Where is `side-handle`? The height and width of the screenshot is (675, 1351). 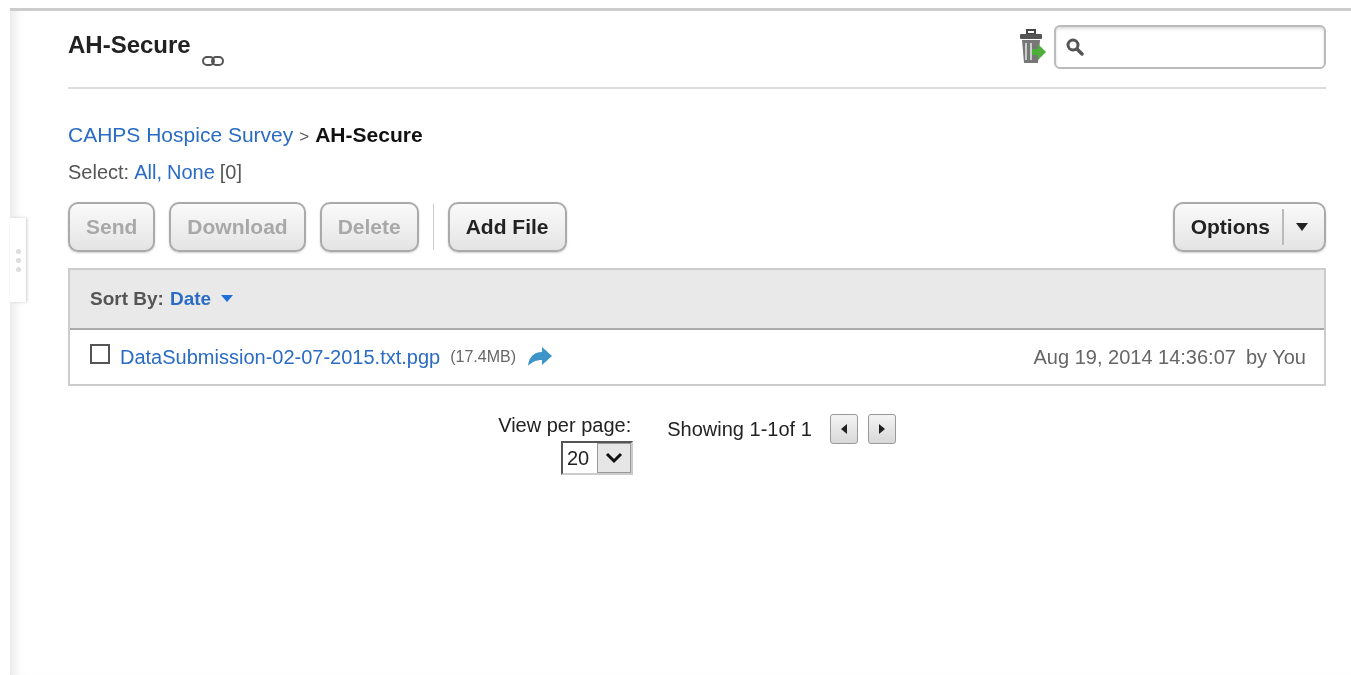
side-handle is located at coordinates (18, 260).